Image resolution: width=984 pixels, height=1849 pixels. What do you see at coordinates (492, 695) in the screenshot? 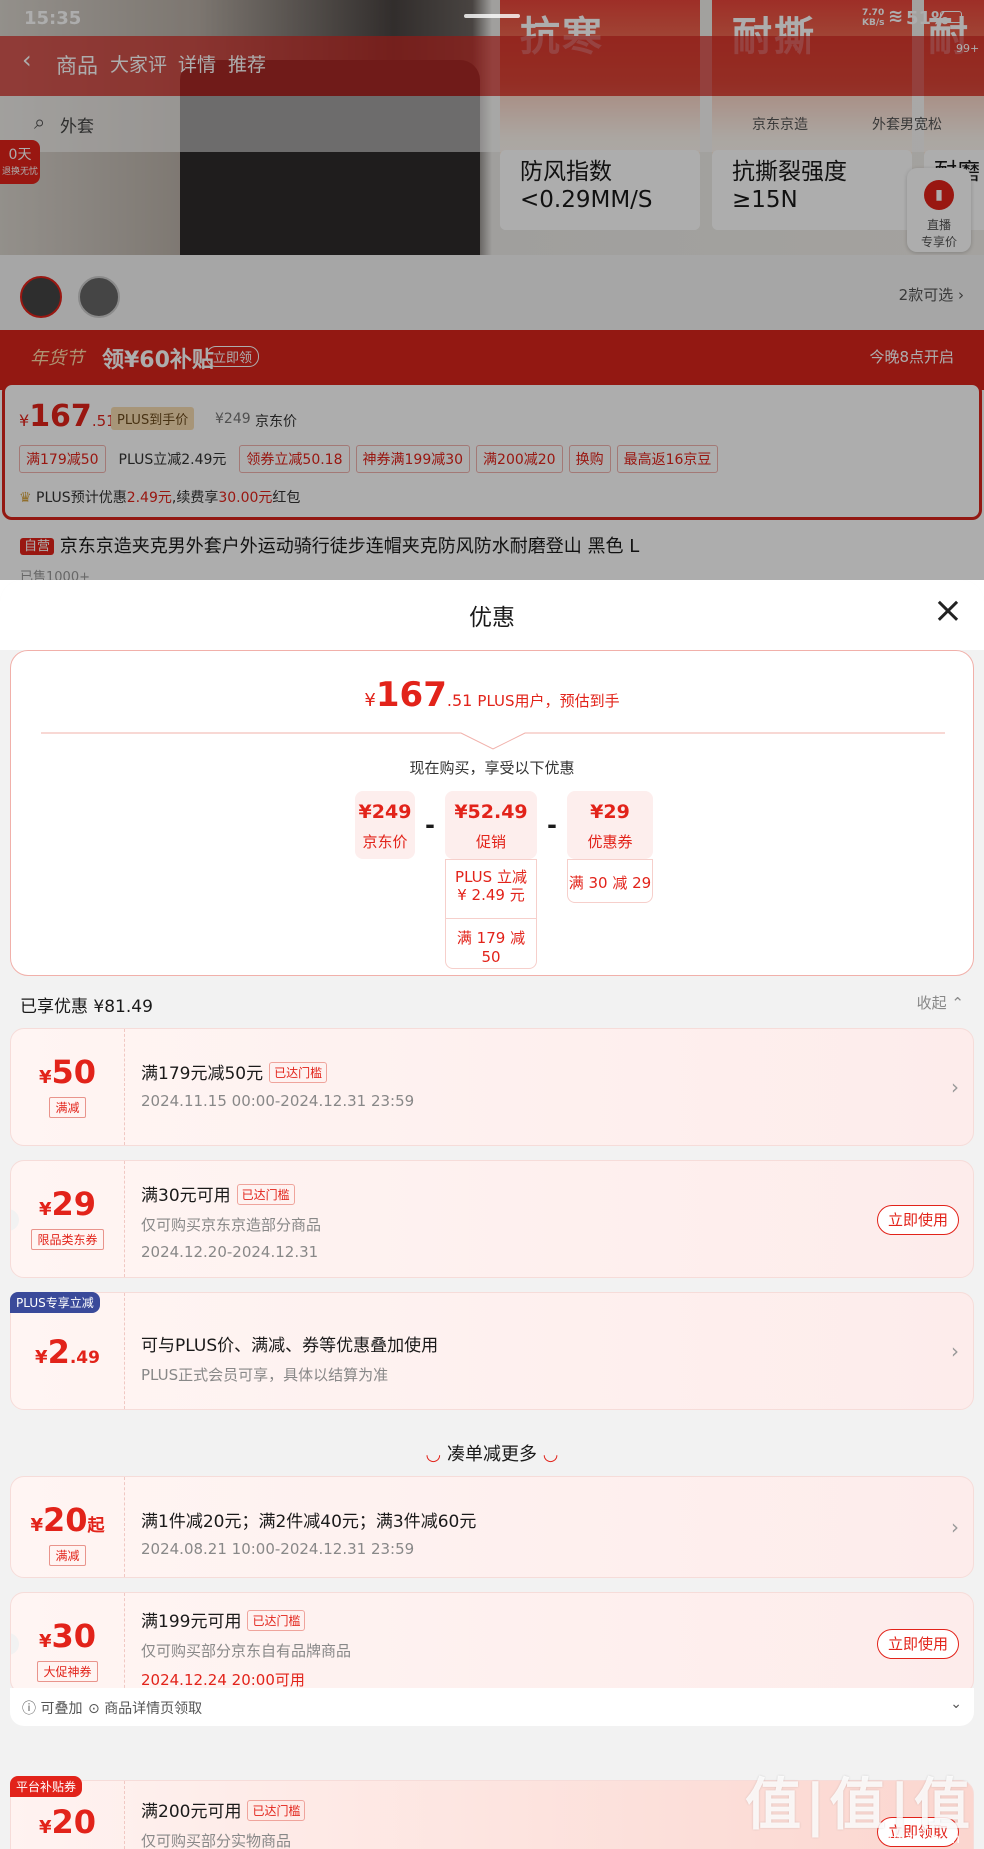
I see `estimated-price: ¥167.51 PLUS用户，预估到手` at bounding box center [492, 695].